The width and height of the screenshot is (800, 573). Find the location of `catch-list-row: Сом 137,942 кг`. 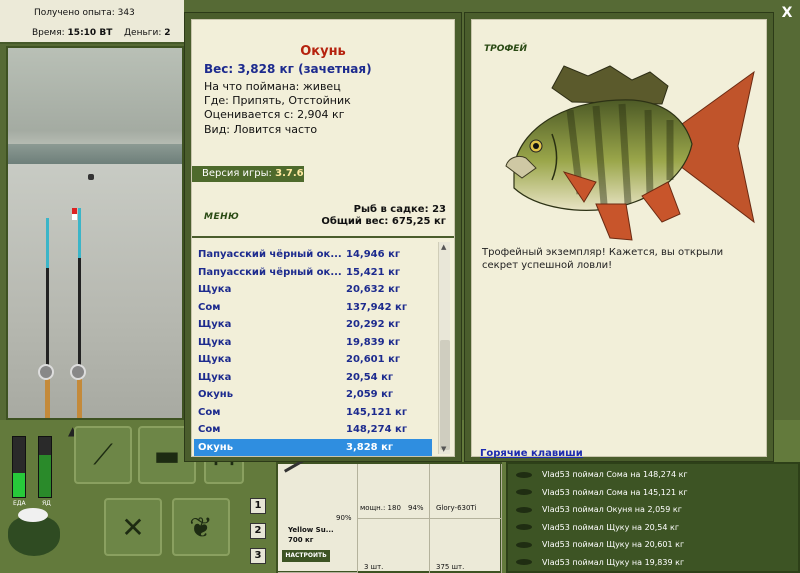

catch-list-row: Сом 137,942 кг is located at coordinates (313, 308).